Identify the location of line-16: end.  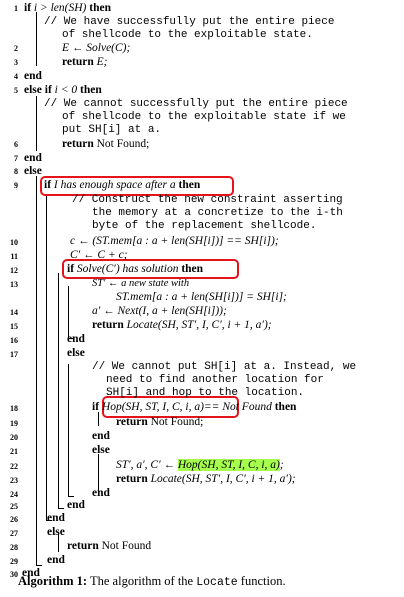
(76, 339).